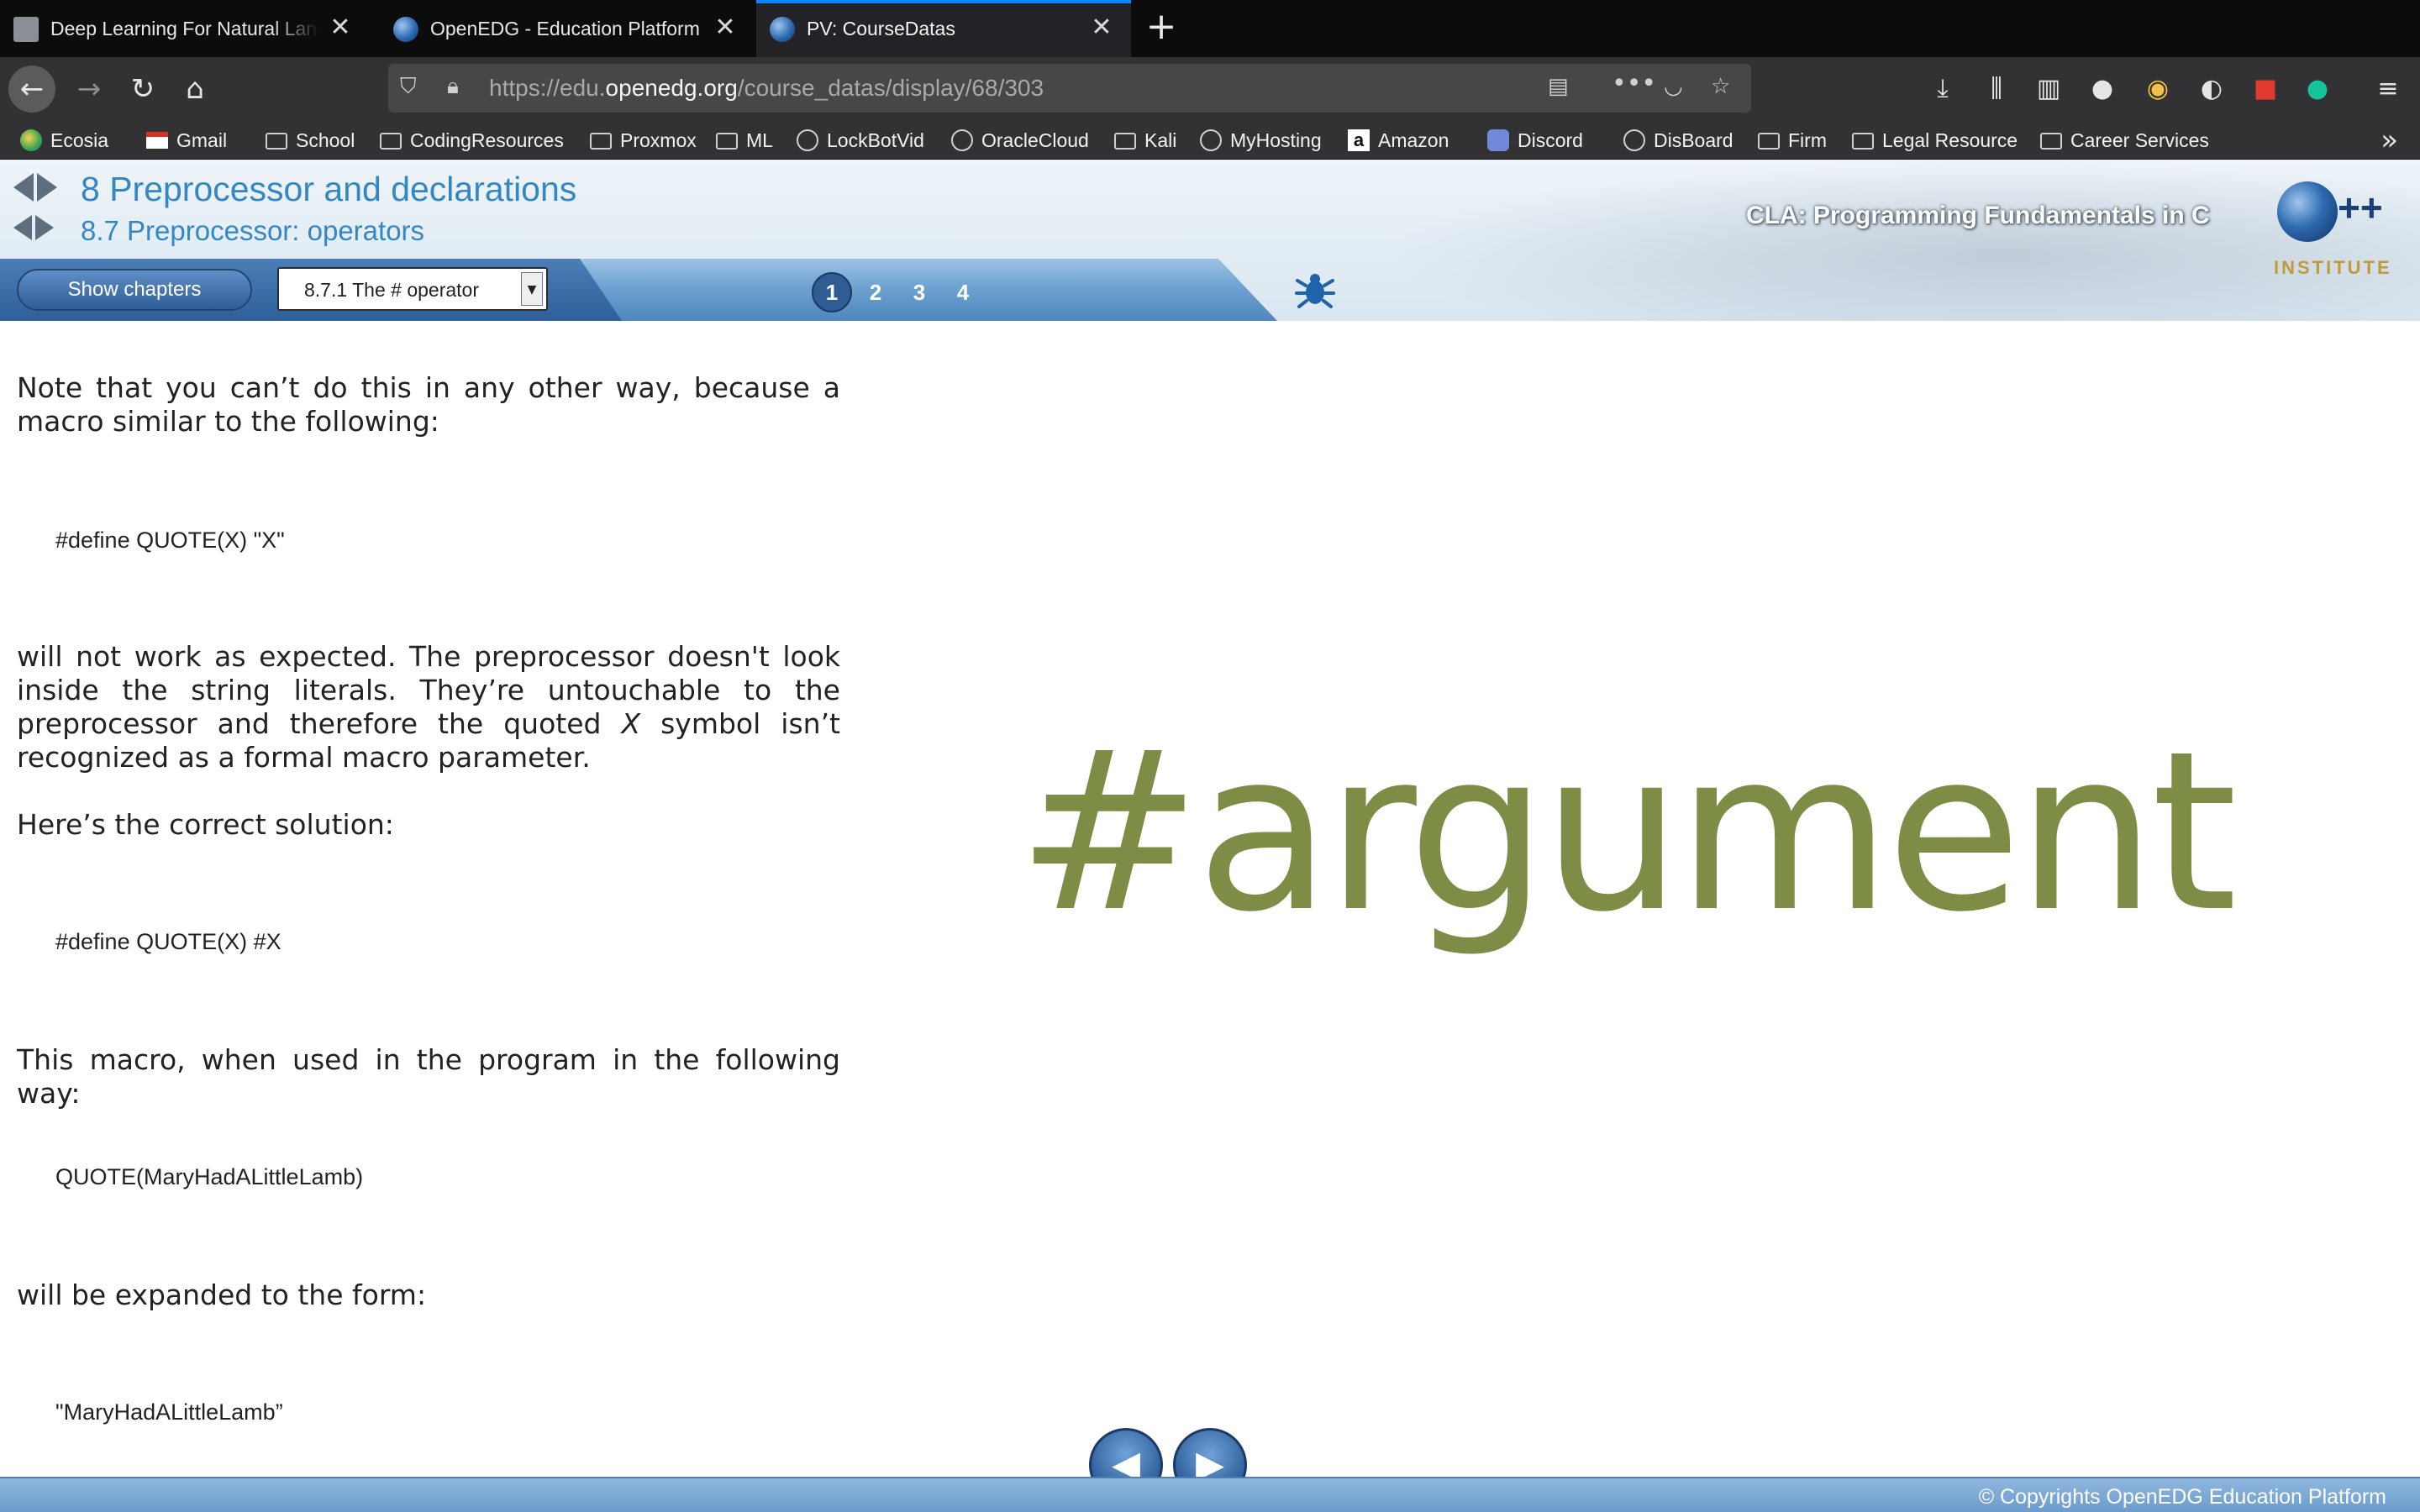 The image size is (2420, 1512). Describe the element at coordinates (1693, 140) in the screenshot. I see `bookmark-label: DisBoard` at that location.